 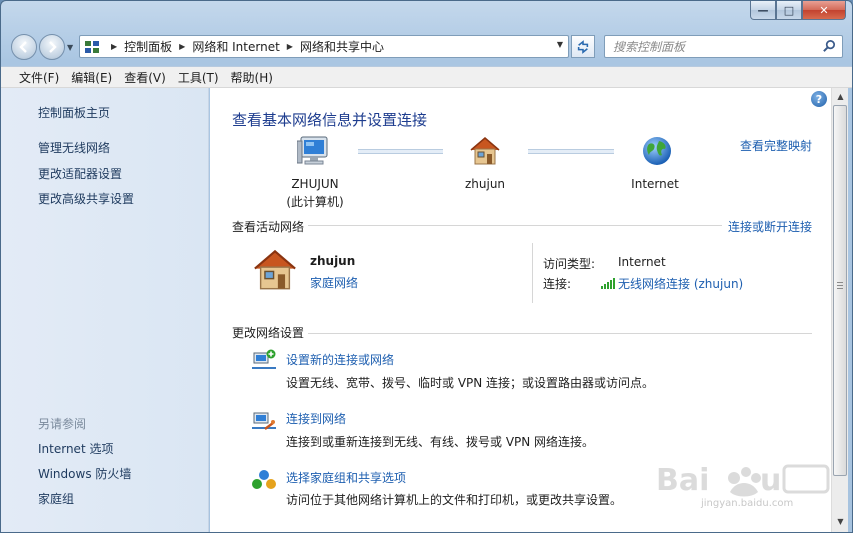 I want to click on active-networks-title: 查看活动网络, so click(x=268, y=227).